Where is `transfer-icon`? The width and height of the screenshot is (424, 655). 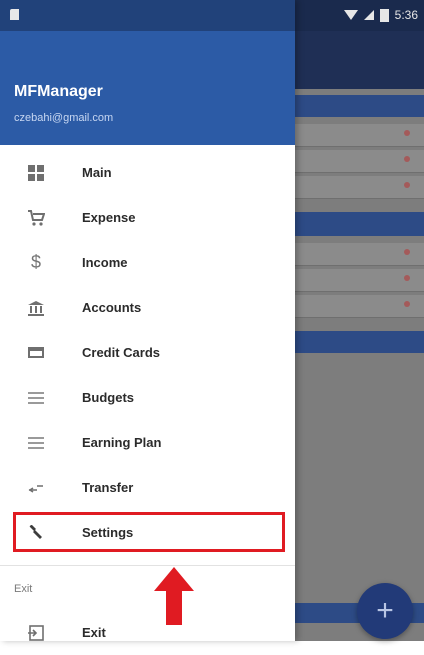
transfer-icon is located at coordinates (36, 488).